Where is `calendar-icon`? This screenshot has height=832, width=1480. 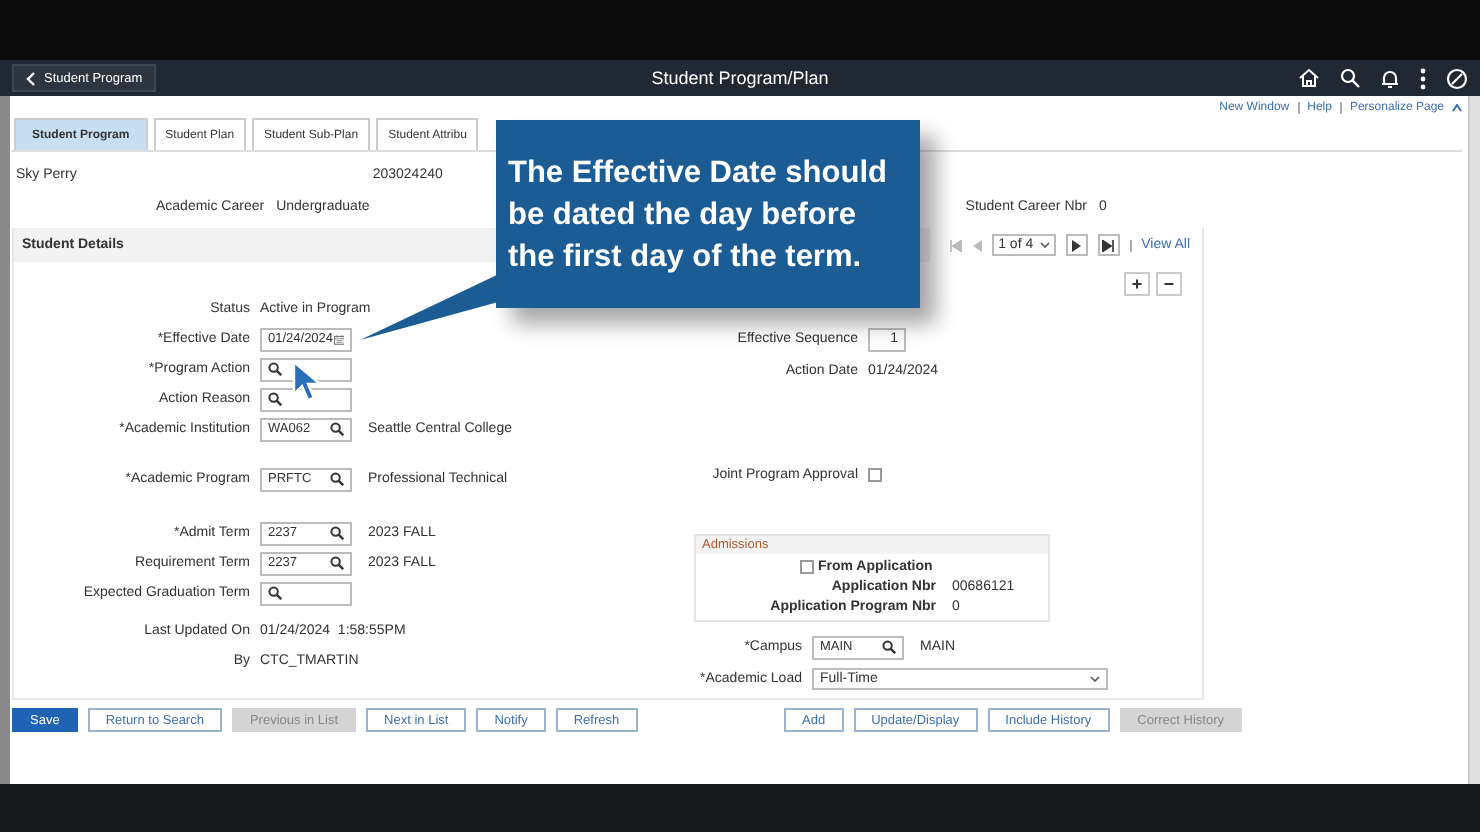 calendar-icon is located at coordinates (338, 339).